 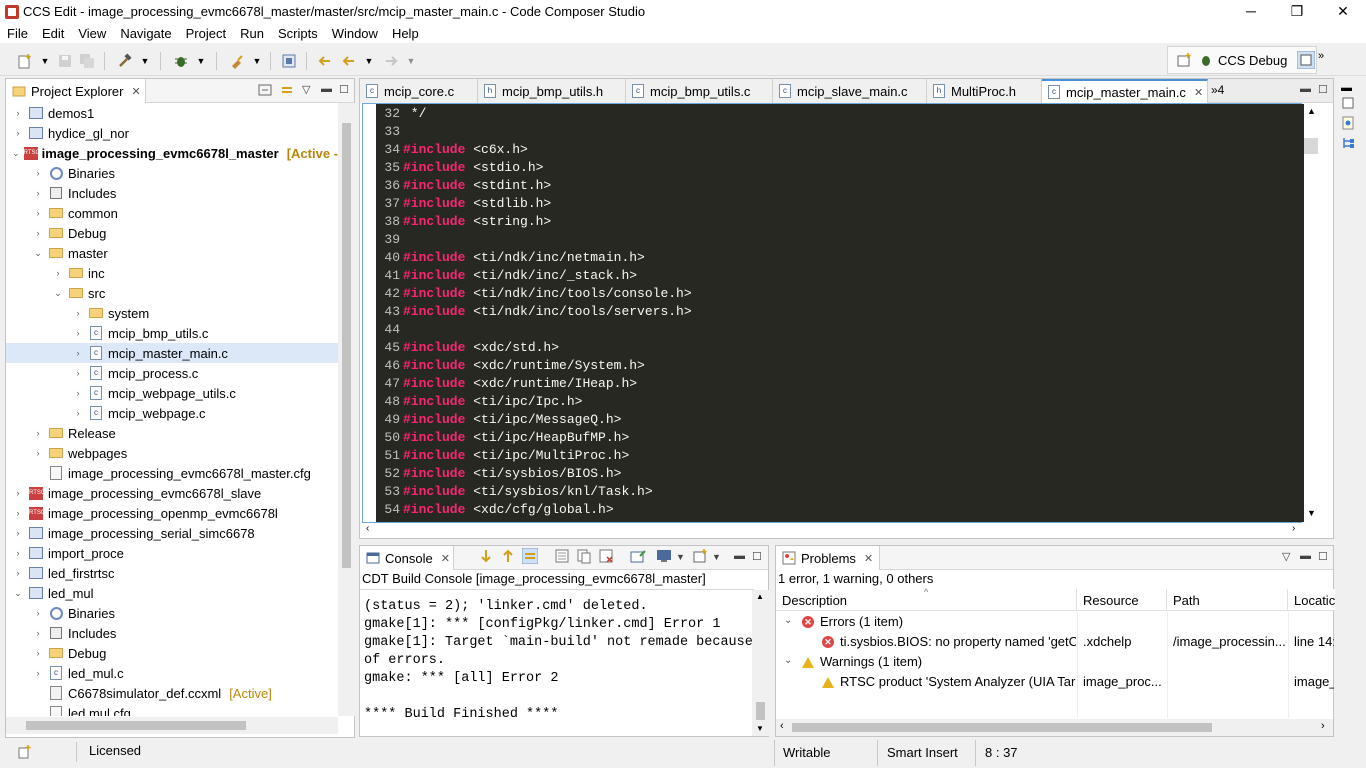 I want to click on tree-item: ⌄ led_mul, so click(x=172, y=593).